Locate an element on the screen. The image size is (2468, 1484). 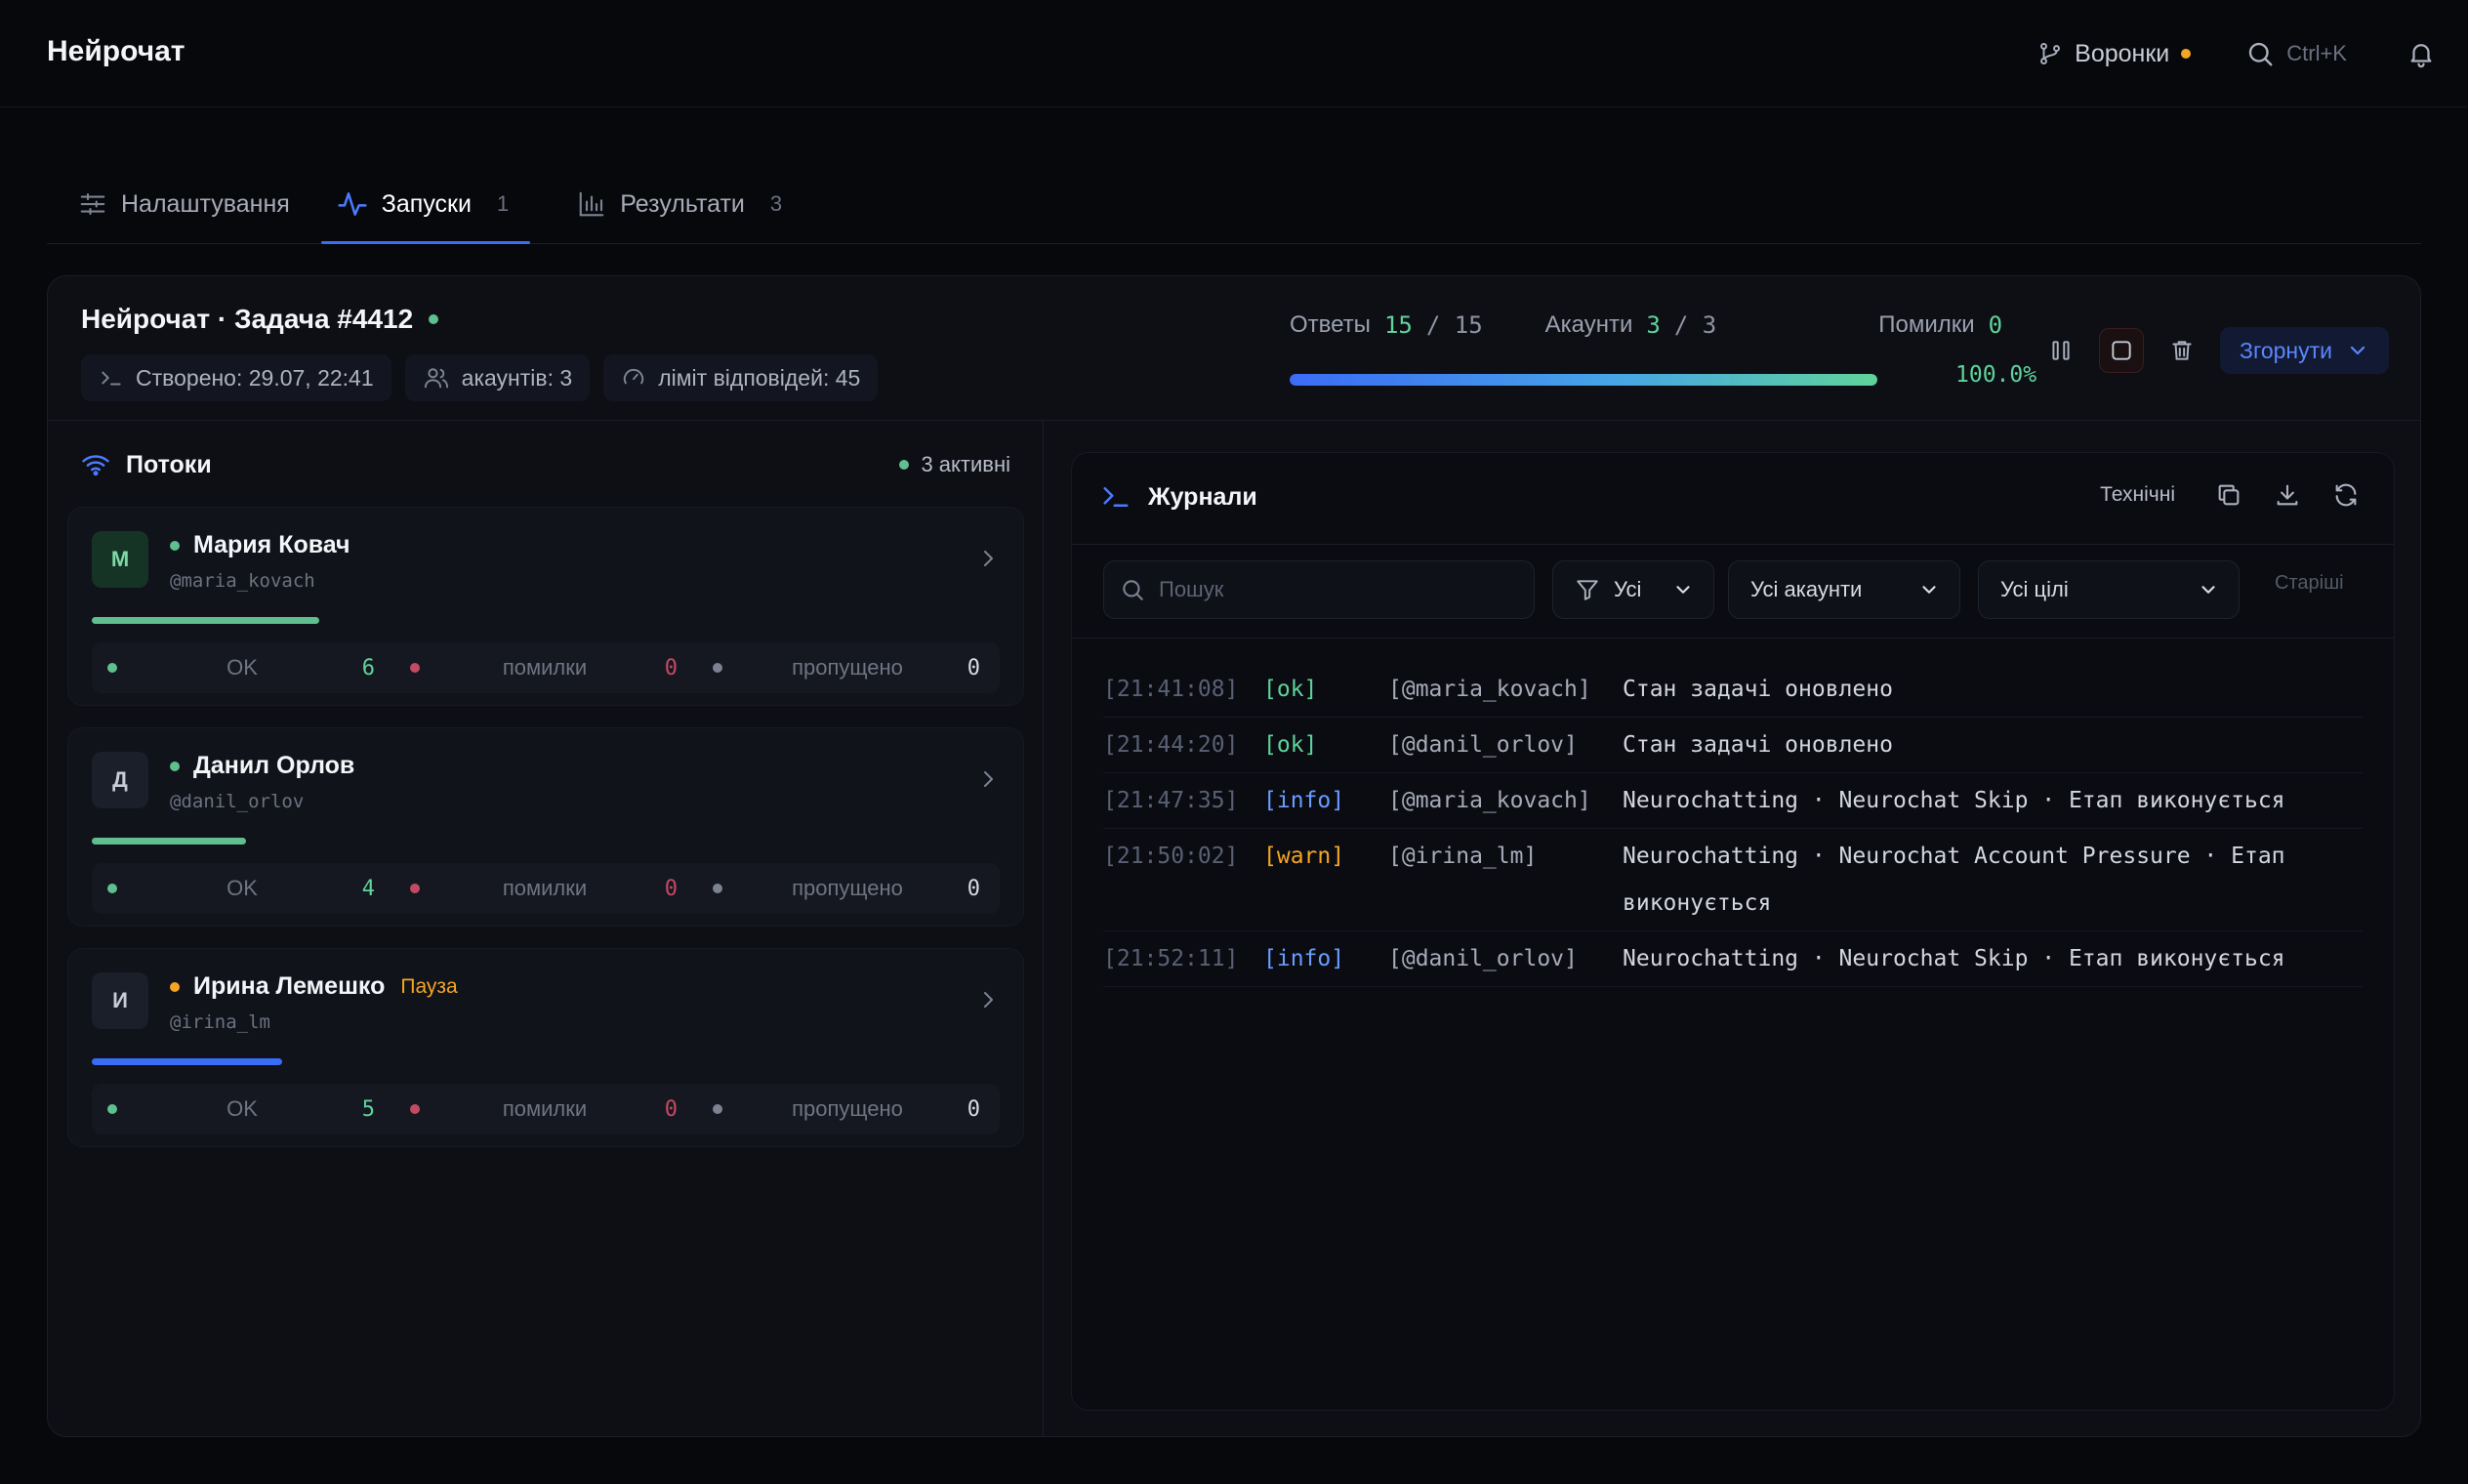
download-button is located at coordinates (2288, 495).